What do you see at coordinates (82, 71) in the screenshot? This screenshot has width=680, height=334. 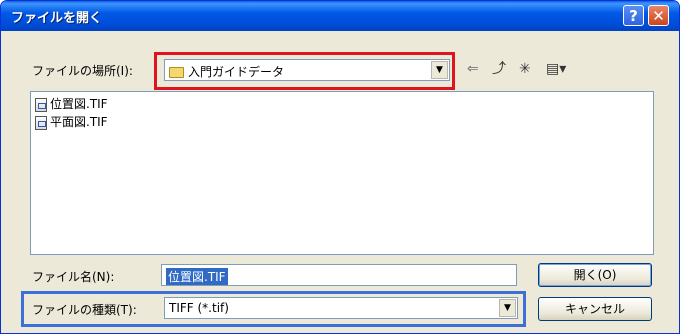 I see `look-in-label: ファイルの場所(I):` at bounding box center [82, 71].